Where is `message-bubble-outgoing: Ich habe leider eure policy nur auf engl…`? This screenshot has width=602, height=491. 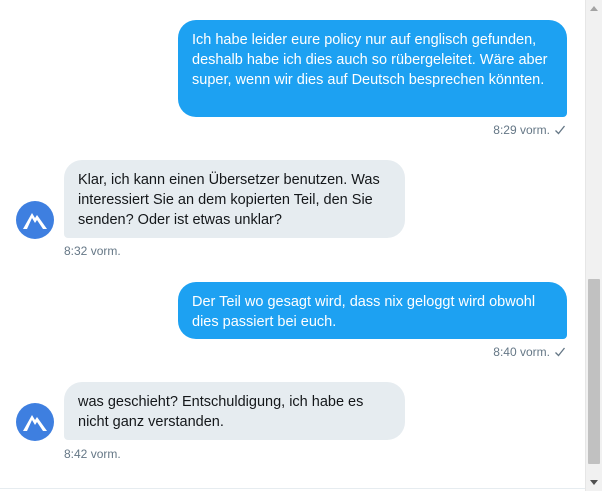
message-bubble-outgoing: Ich habe leider eure policy nur auf engl… is located at coordinates (372, 68).